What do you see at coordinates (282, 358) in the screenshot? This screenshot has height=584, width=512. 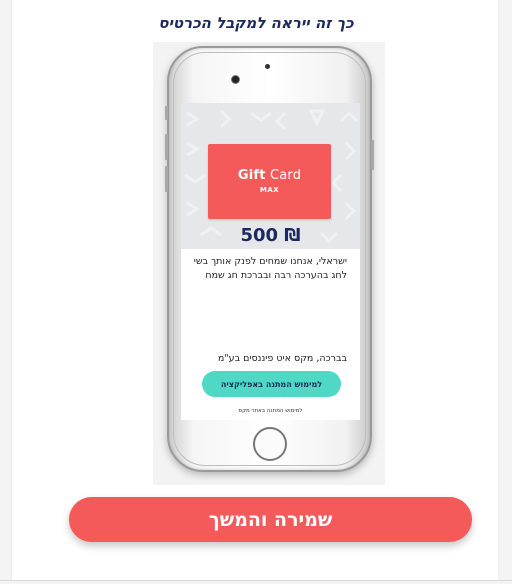 I see `greeting-signature: בברכה, מקס איט פיננסים בע"מ` at bounding box center [282, 358].